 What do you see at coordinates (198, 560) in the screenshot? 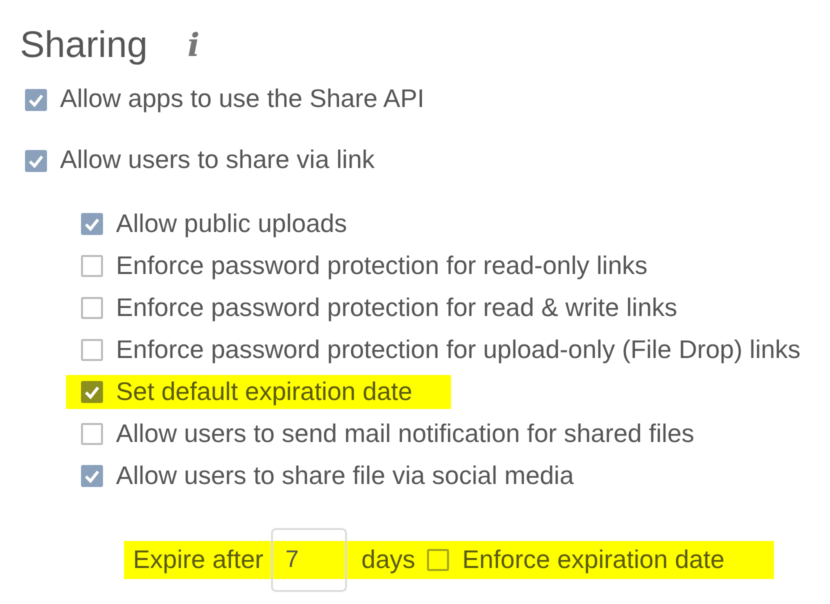
I see `expire-label: Expire after` at bounding box center [198, 560].